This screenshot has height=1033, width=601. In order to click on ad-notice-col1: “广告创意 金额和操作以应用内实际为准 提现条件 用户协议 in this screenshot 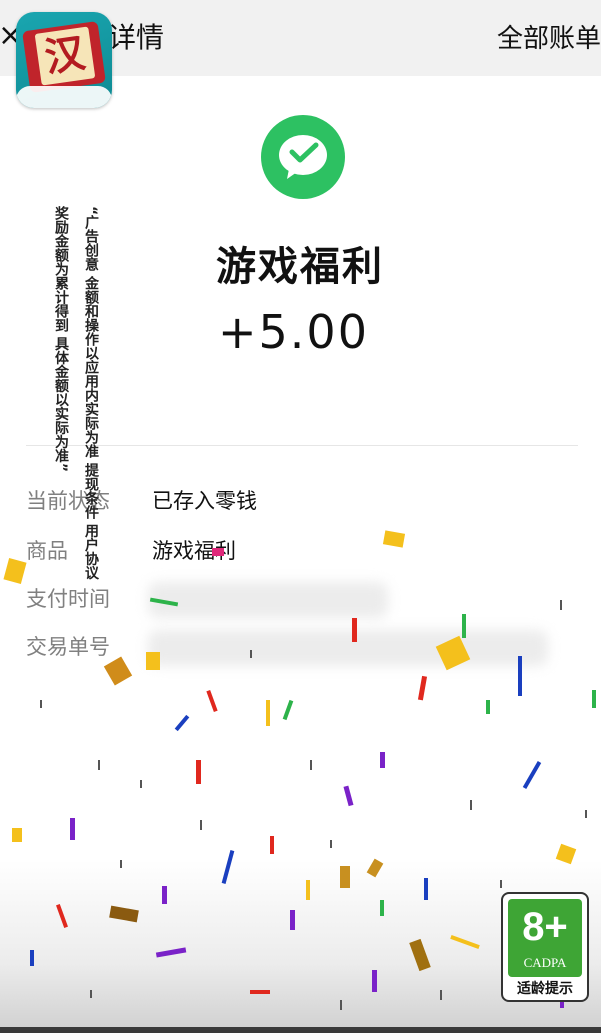, I will do `click(91, 393)`.